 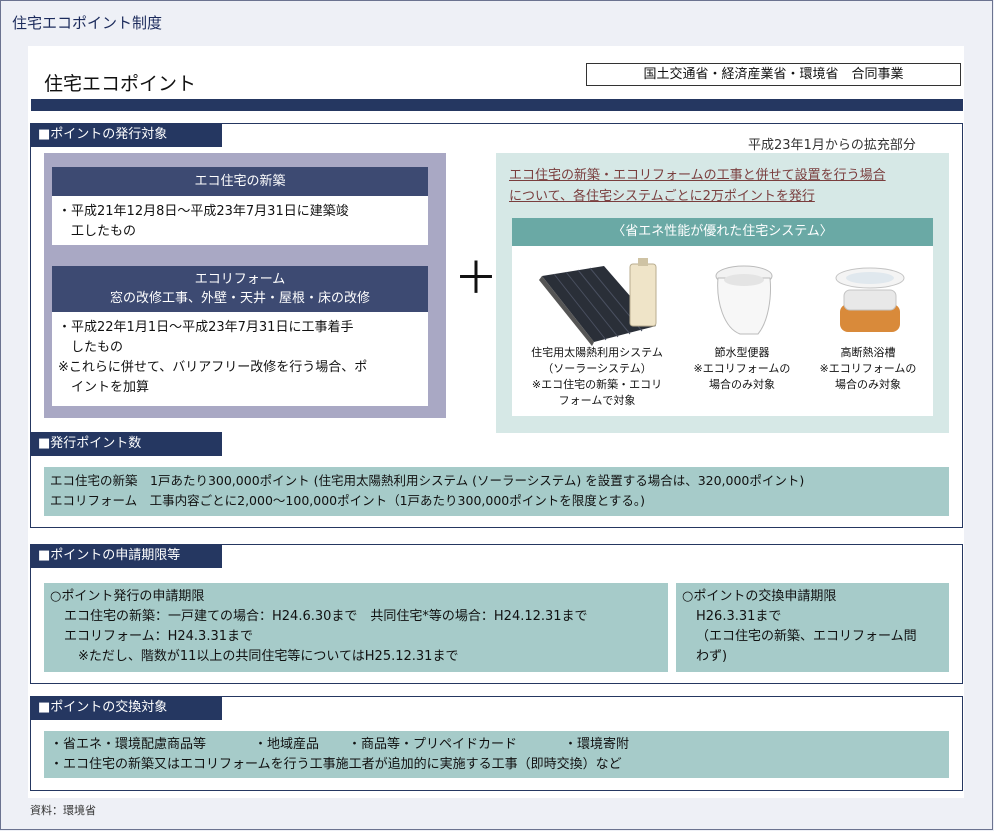 I want to click on expansion-label: 平成23年1月からの拡充部分, so click(x=832, y=145).